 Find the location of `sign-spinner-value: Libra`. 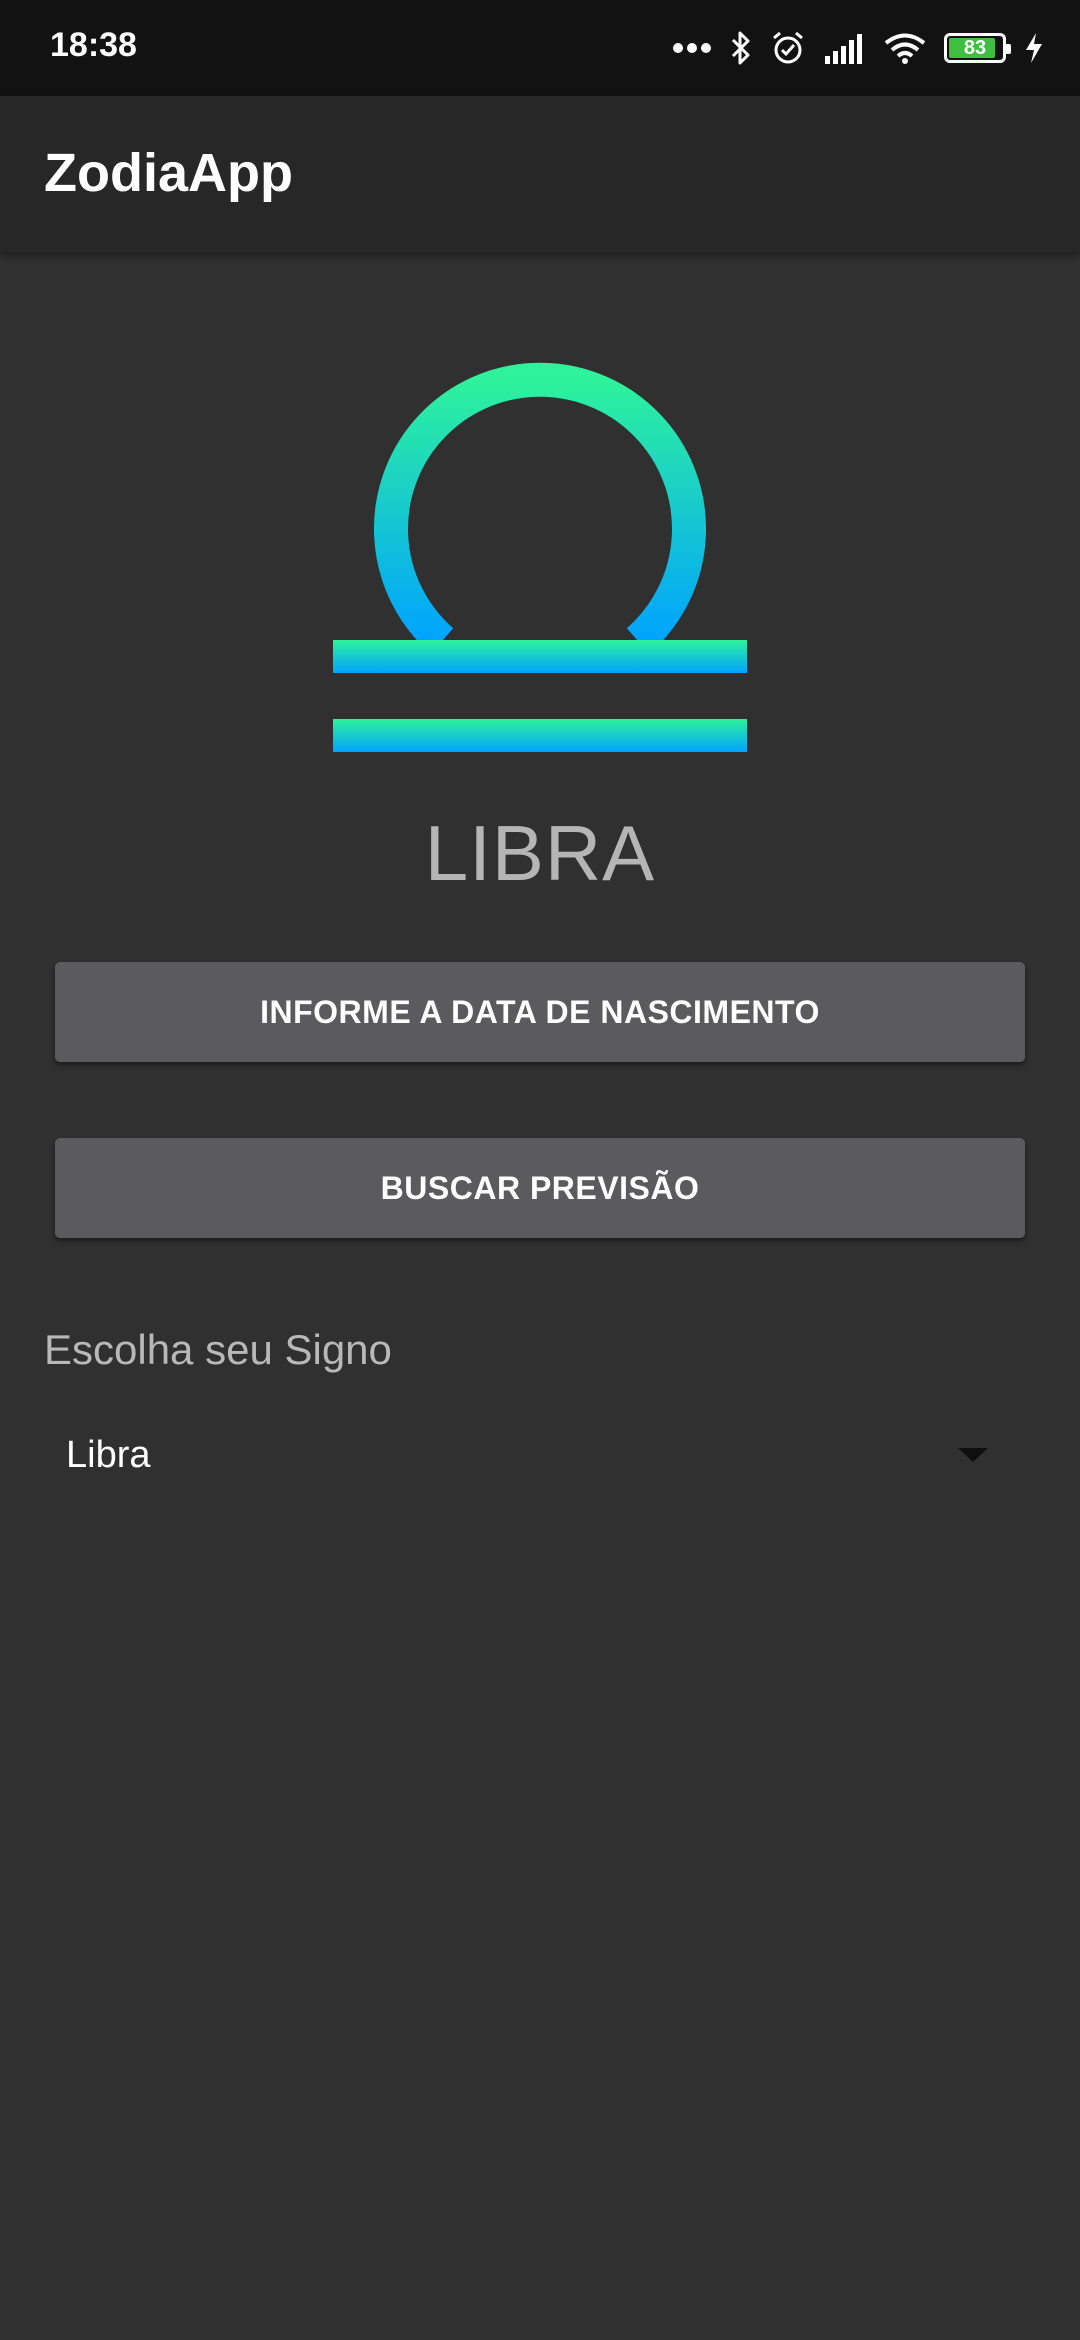

sign-spinner-value: Libra is located at coordinates (108, 1455).